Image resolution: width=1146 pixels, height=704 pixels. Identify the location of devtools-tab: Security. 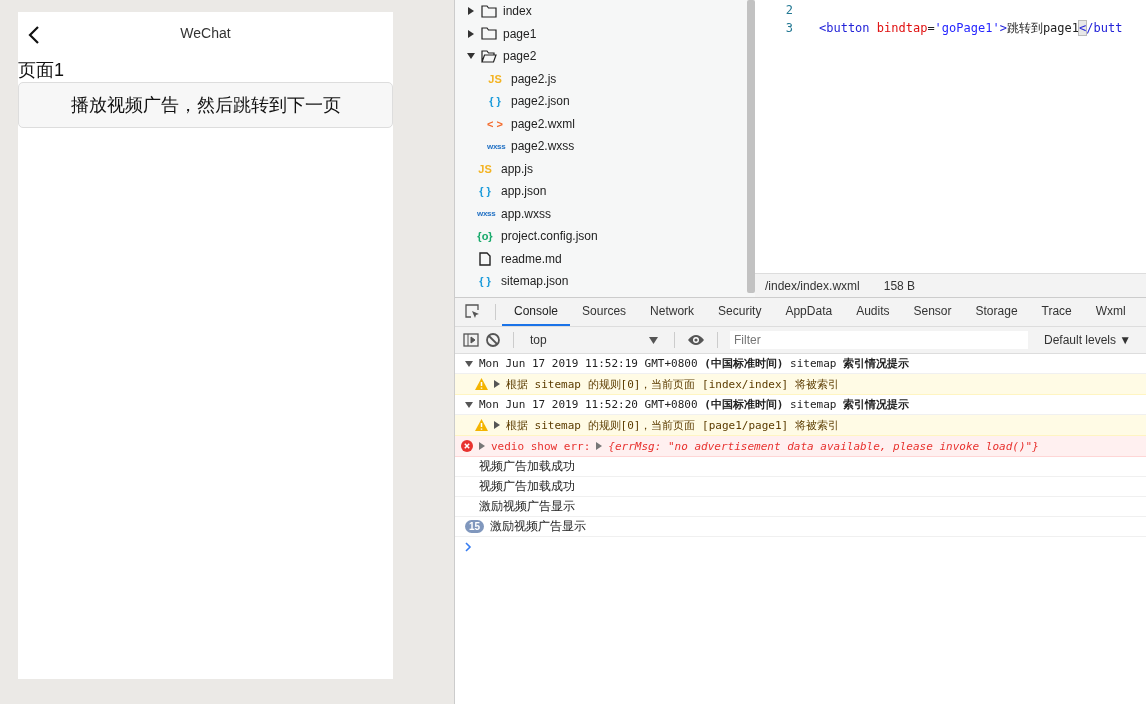
(740, 312).